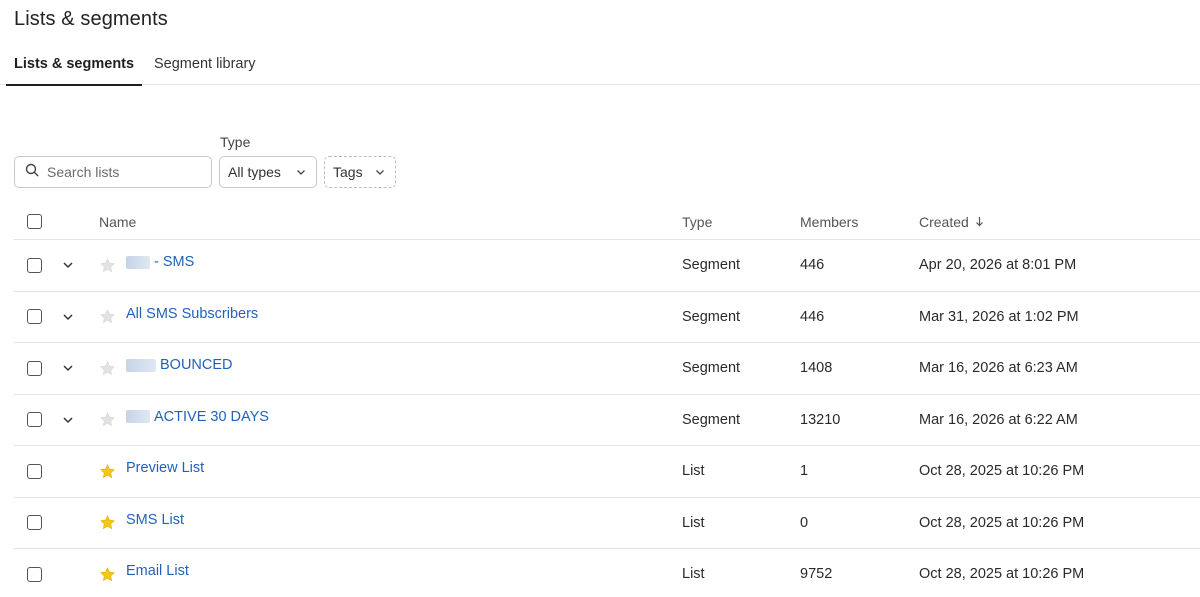 Image resolution: width=1200 pixels, height=597 pixels. Describe the element at coordinates (816, 574) in the screenshot. I see `row-members: 9752` at that location.